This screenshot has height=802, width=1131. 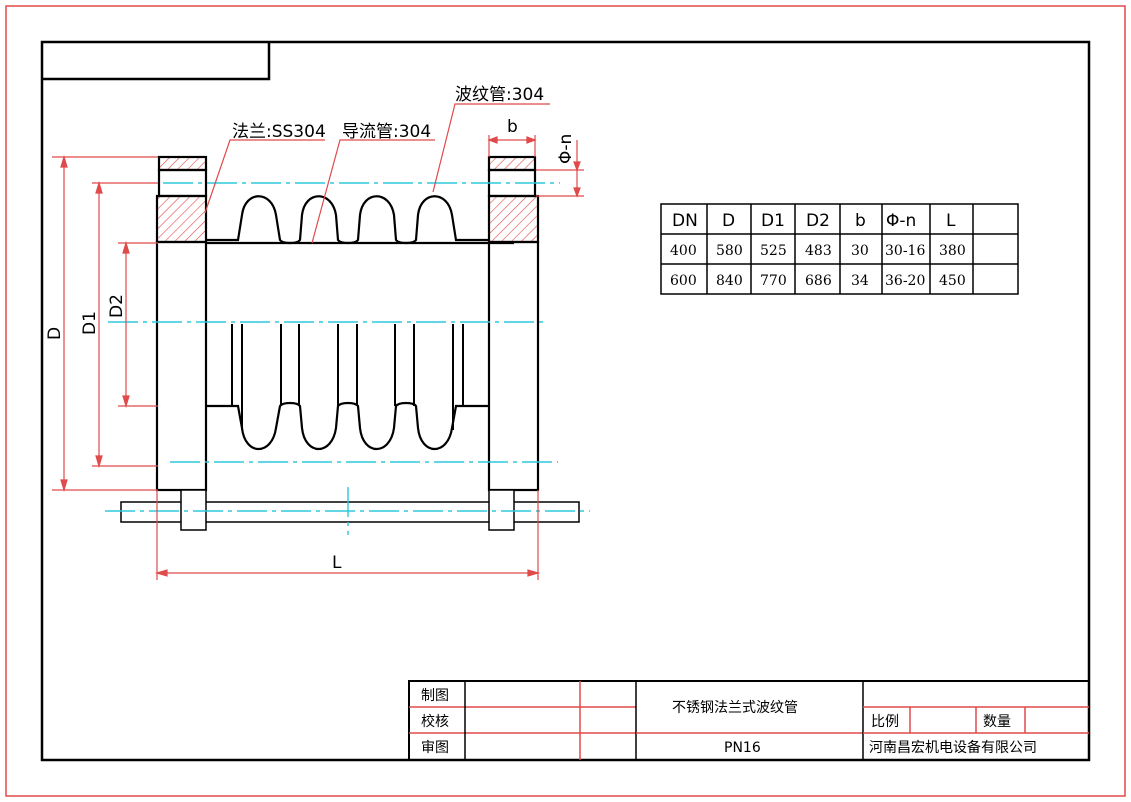 What do you see at coordinates (773, 221) in the screenshot?
I see `header-d1: D1` at bounding box center [773, 221].